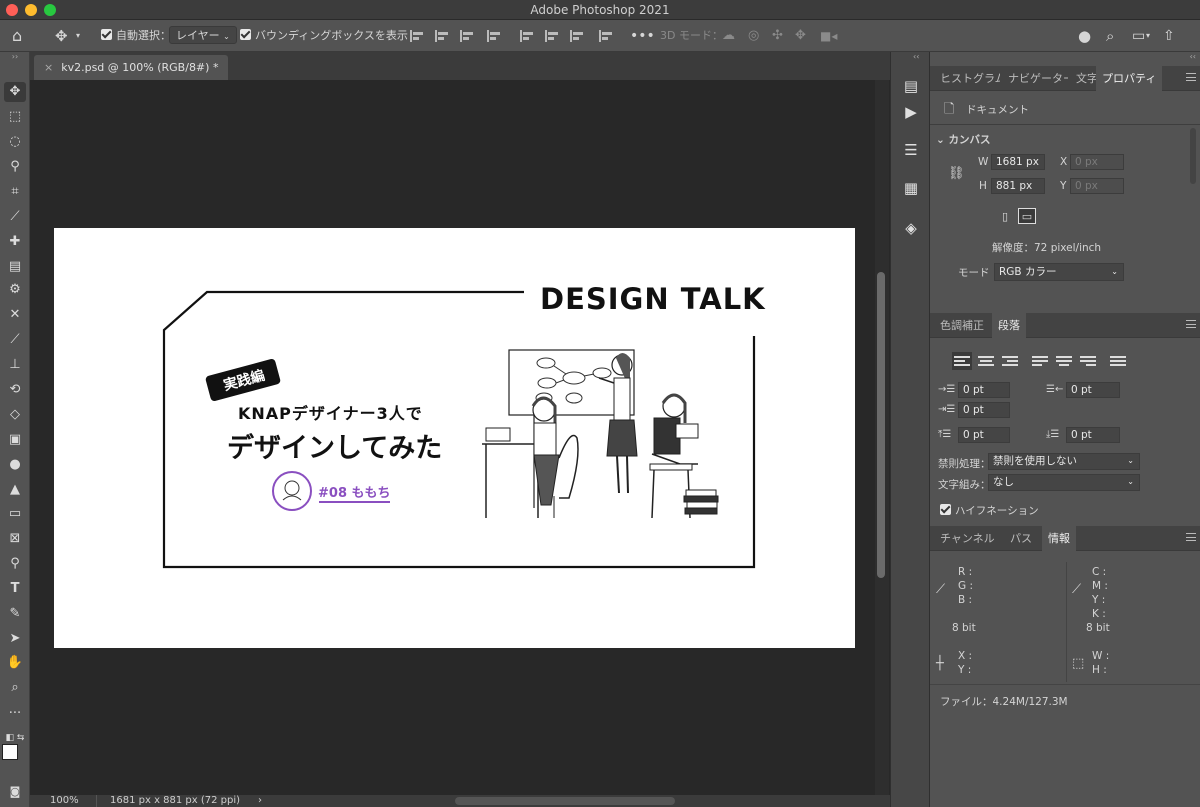 This screenshot has height=807, width=1200. I want to click on collapse-icon: ››, so click(15, 57).